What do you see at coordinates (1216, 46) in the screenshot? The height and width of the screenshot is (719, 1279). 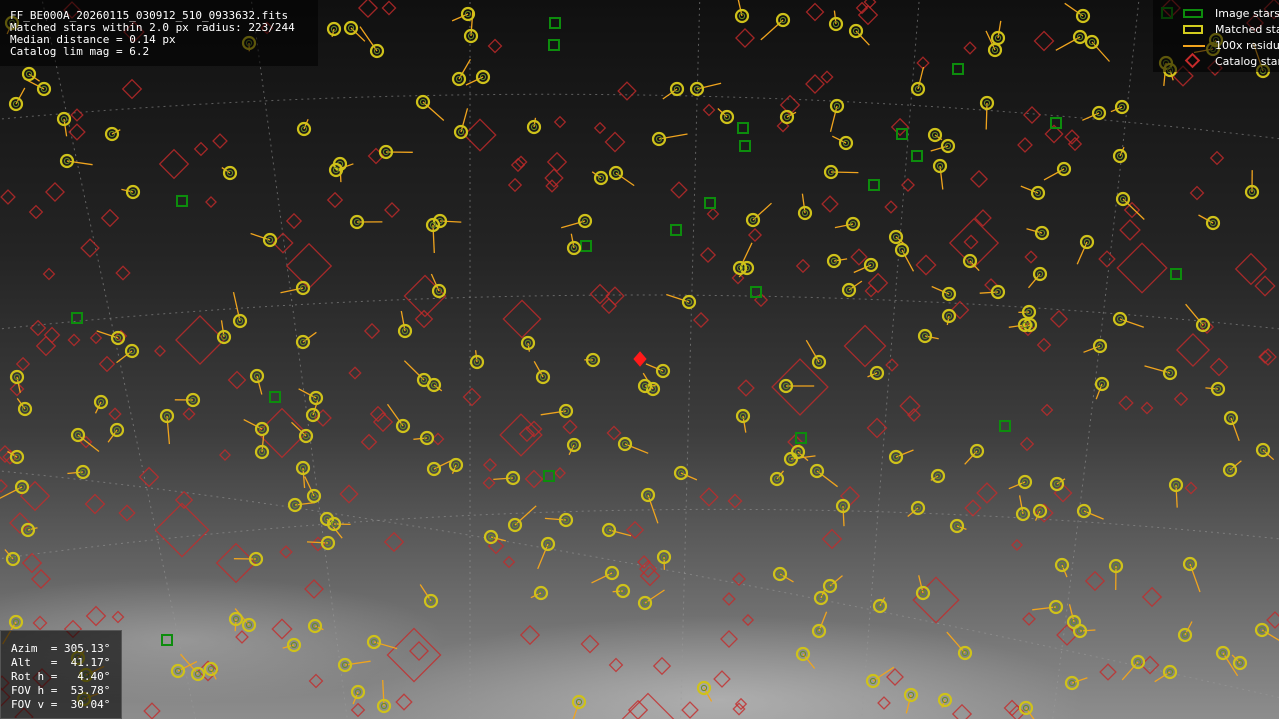 I see `legend-item-residuals: 100x residuals` at bounding box center [1216, 46].